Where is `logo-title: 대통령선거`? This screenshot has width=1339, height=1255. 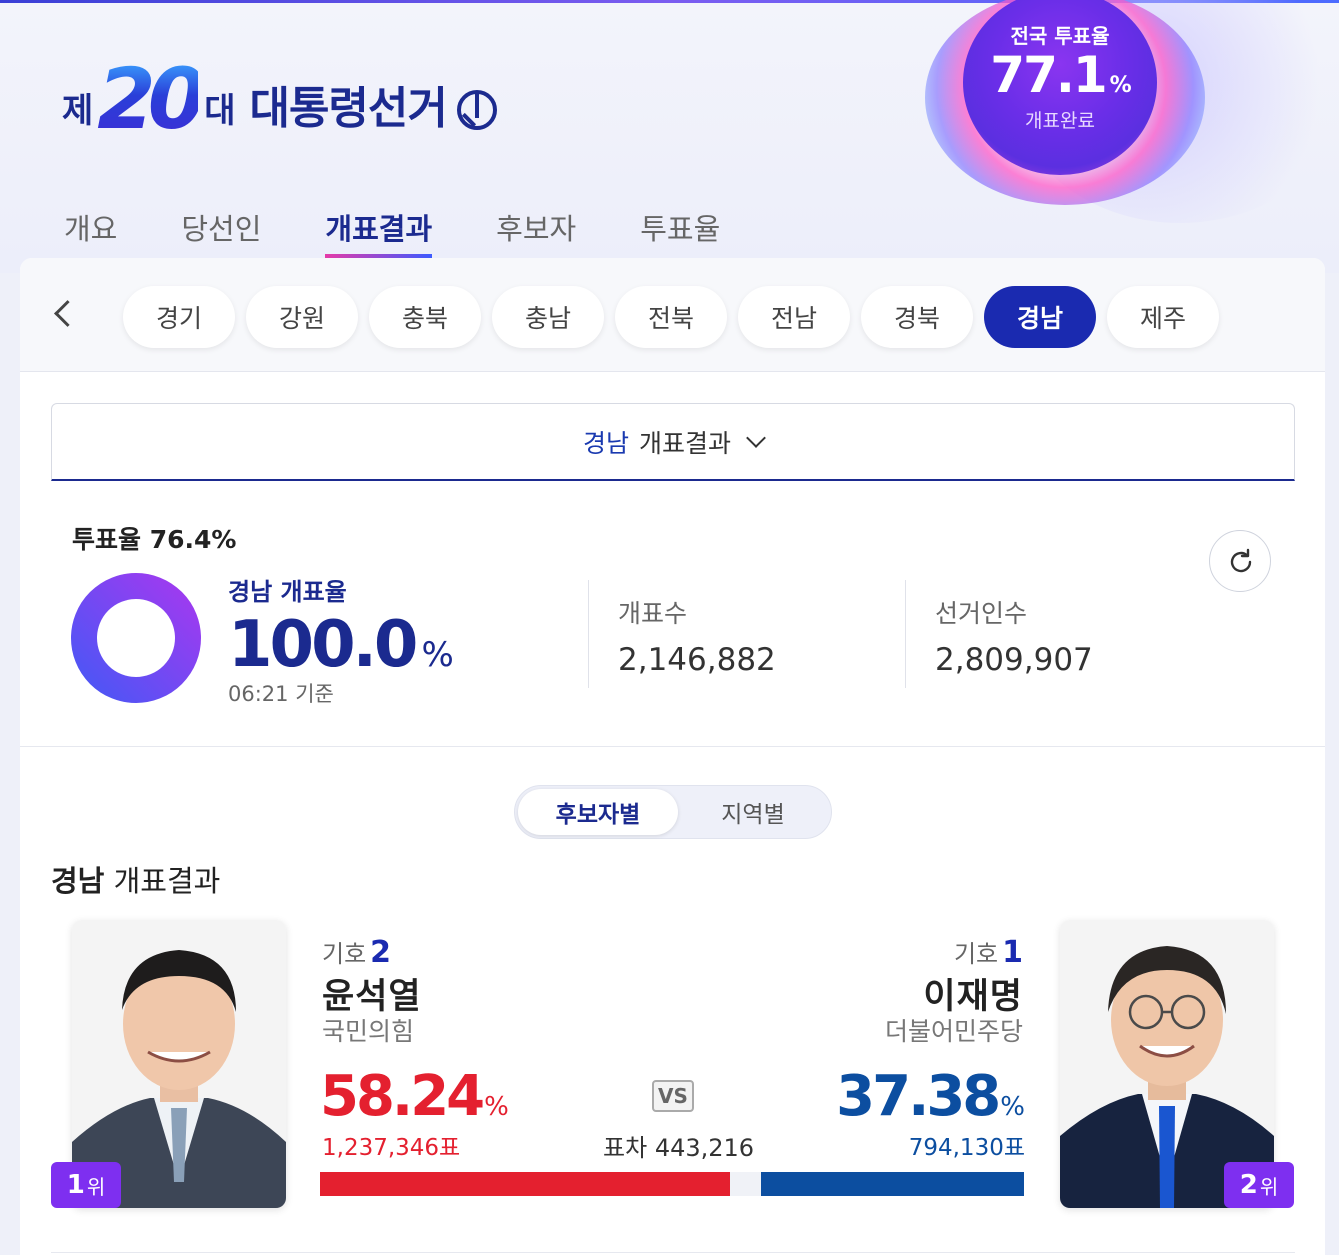
logo-title: 대통령선거 is located at coordinates (348, 108).